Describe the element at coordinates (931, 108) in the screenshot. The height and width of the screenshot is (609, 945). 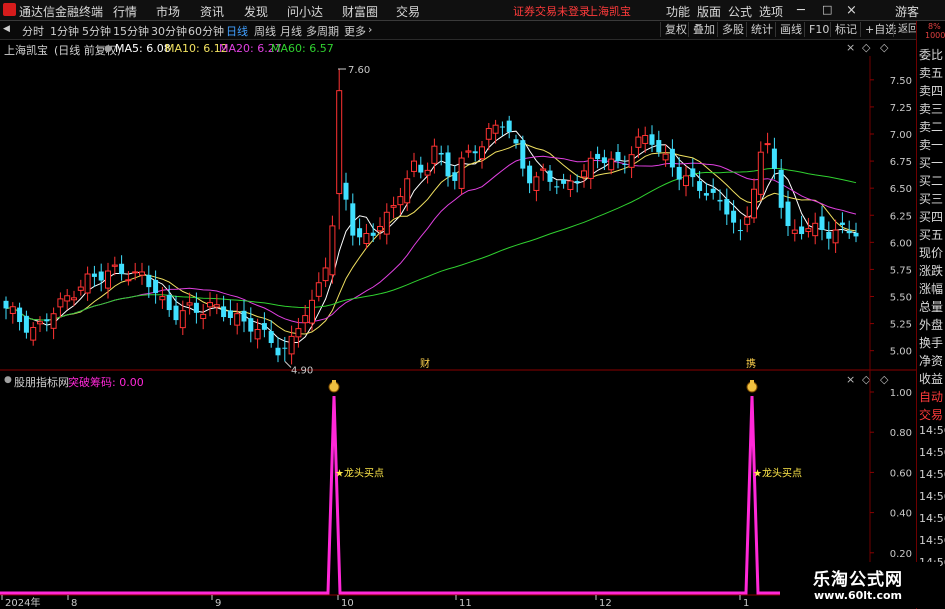
I see `side-field-label: 卖三` at that location.